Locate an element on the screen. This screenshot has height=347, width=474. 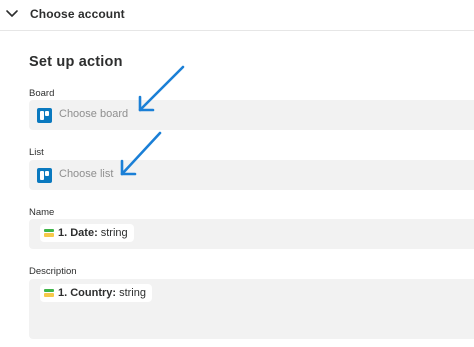
description-mapped-field-pill: 1. Country: string is located at coordinates (96, 293).